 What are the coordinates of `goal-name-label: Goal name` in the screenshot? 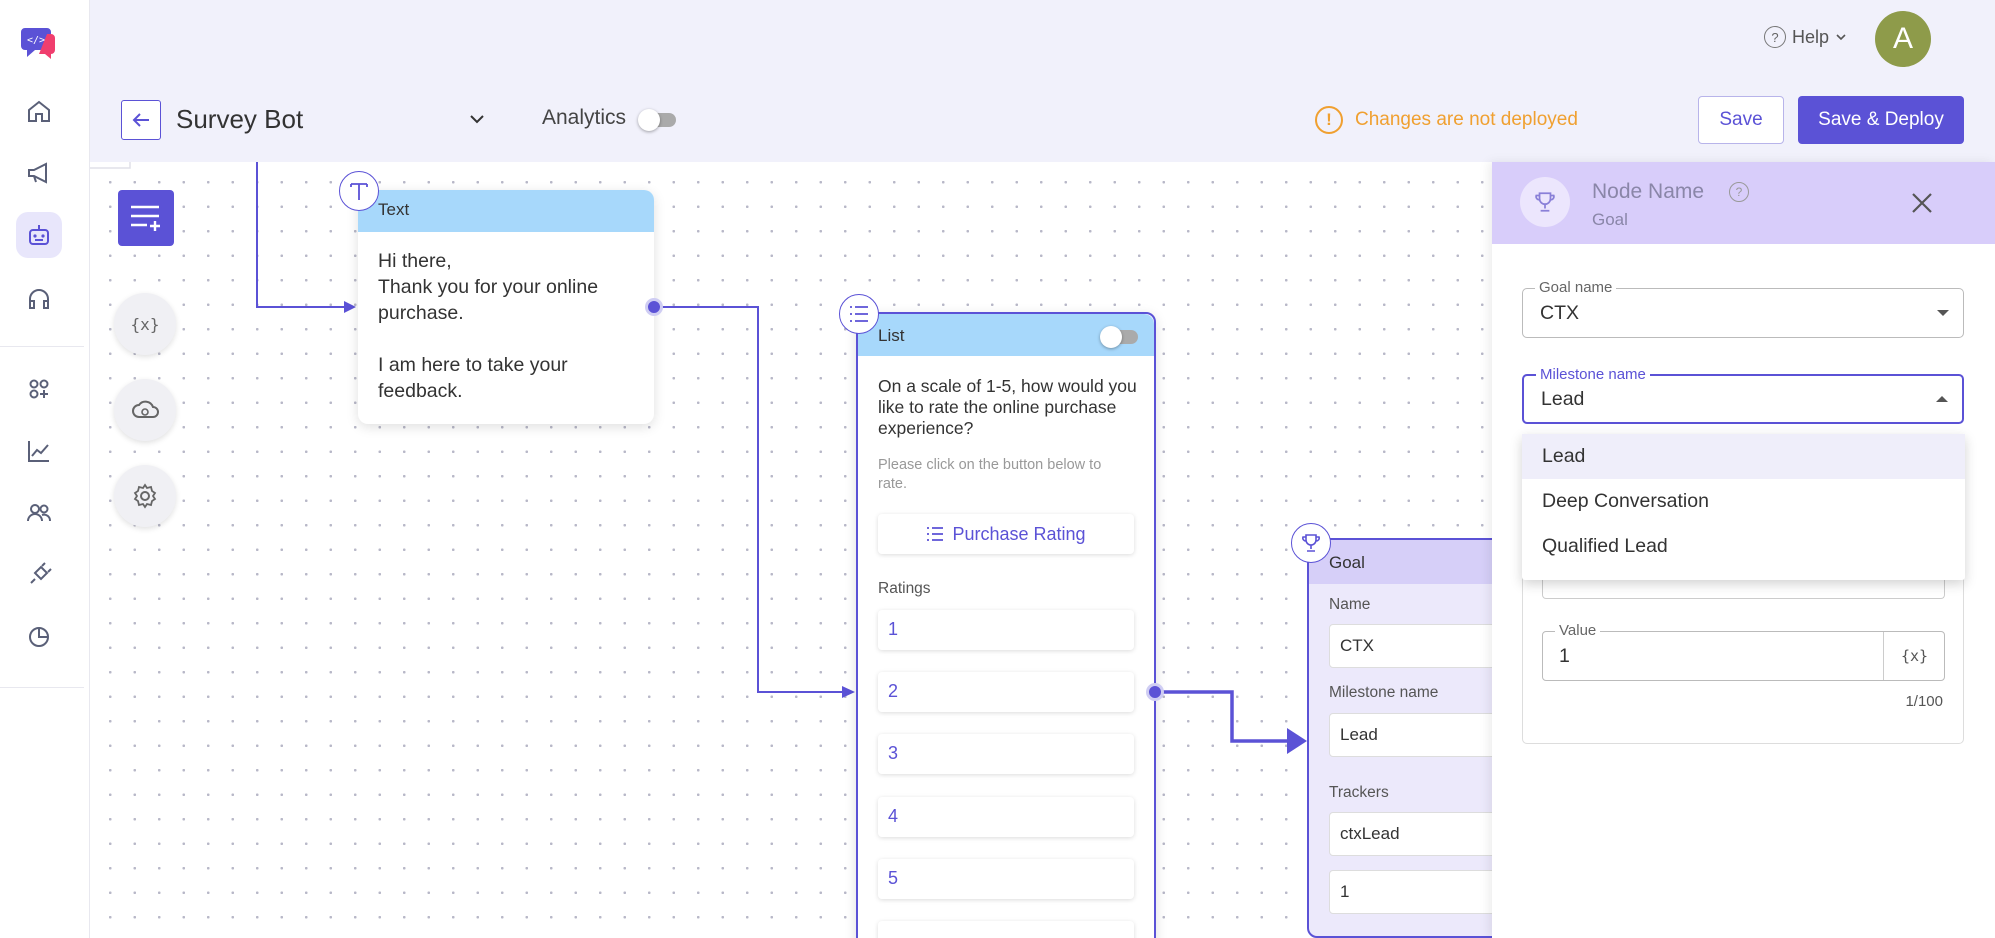 It's located at (1576, 287).